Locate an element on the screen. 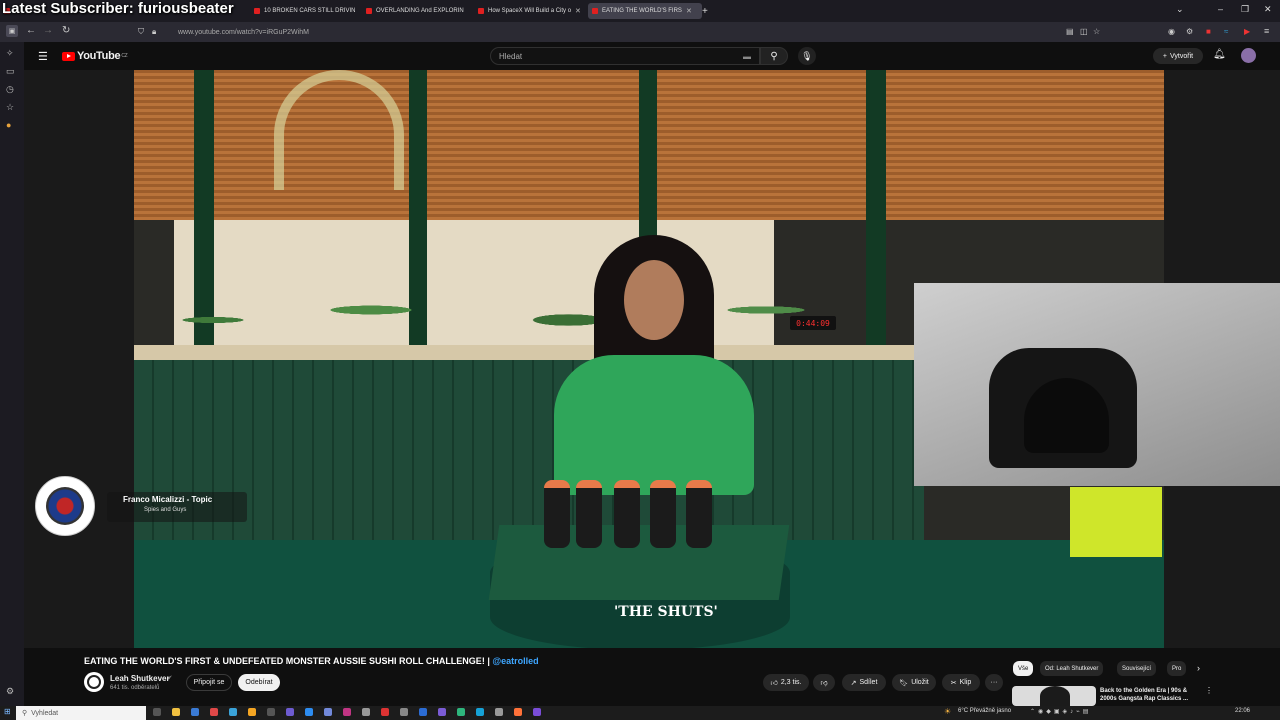 The image size is (1280, 720). like-button: 👍︎ 2,3 tis. is located at coordinates (786, 682).